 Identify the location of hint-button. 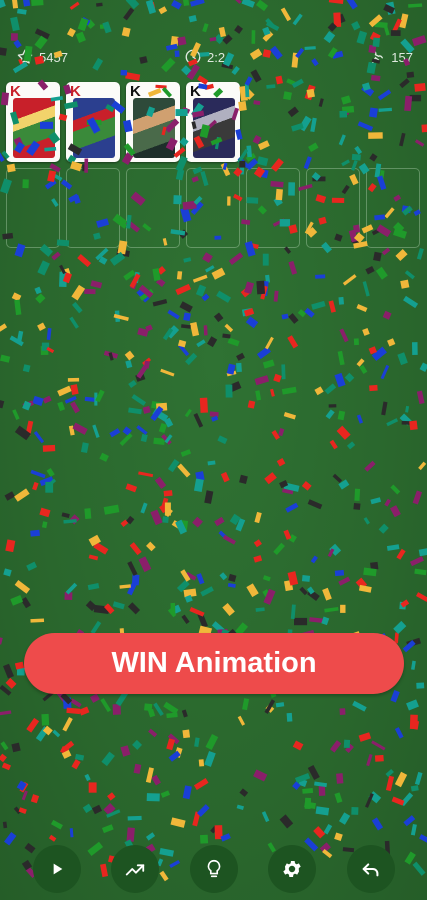
(214, 869).